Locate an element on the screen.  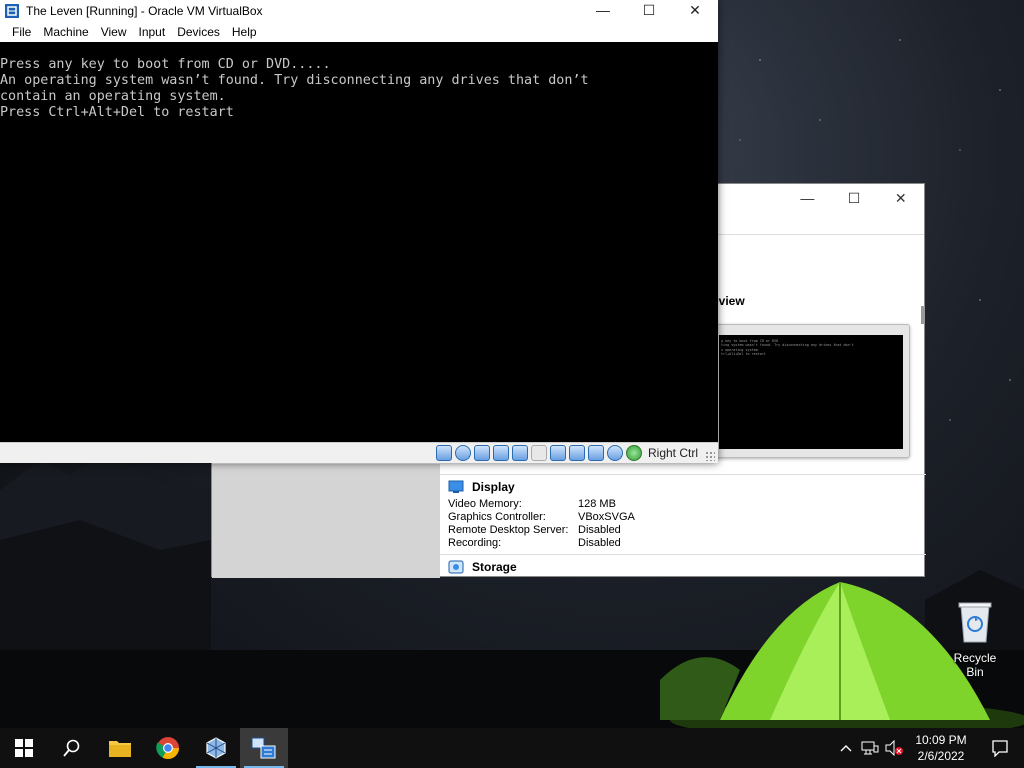
details-scrollbar is located at coordinates (923, 315).